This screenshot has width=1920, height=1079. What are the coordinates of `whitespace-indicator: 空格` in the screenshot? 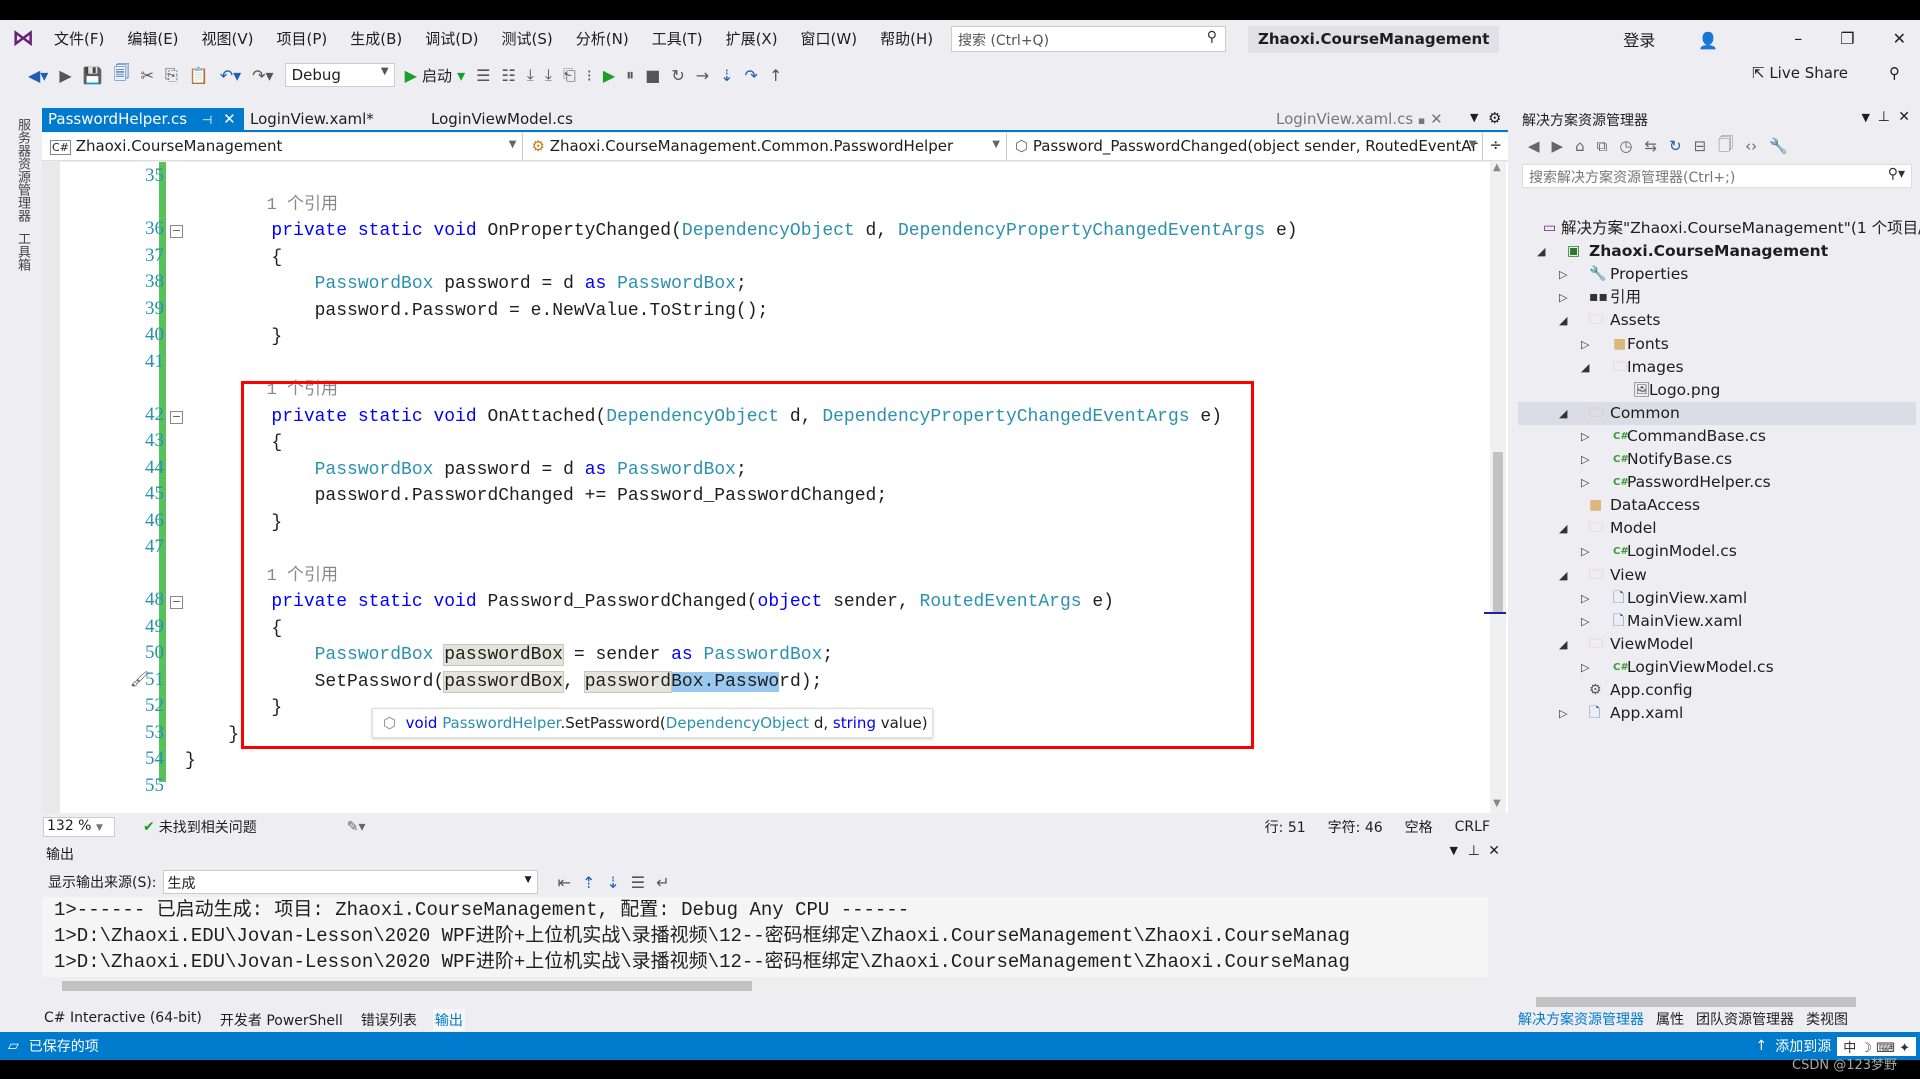 It's located at (1419, 827).